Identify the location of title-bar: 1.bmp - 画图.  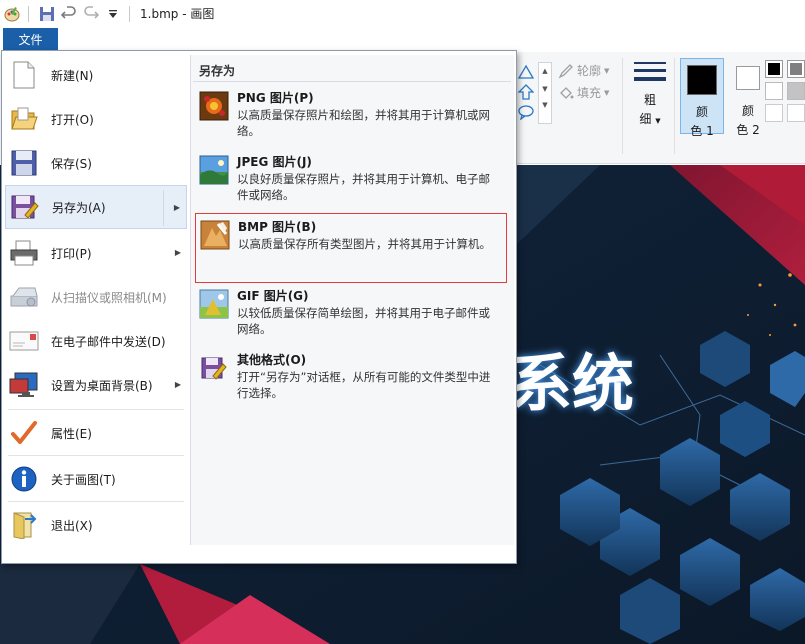
(402, 13).